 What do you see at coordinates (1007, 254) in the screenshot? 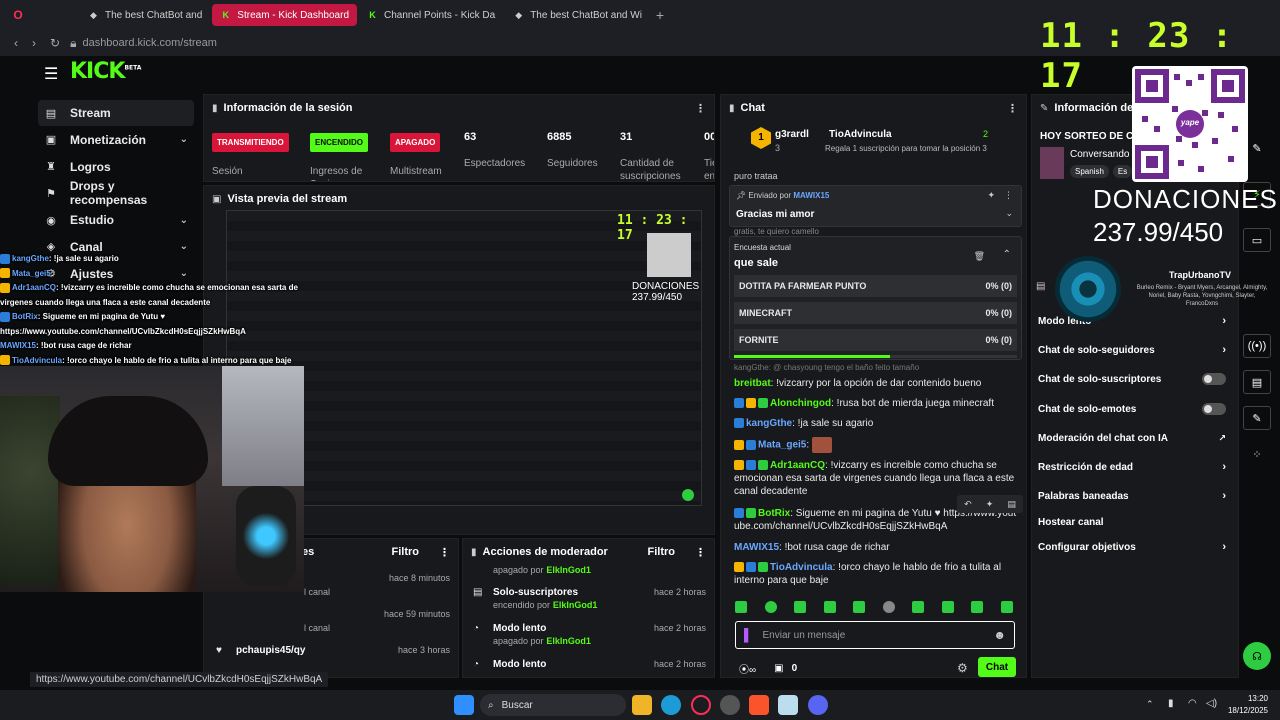
I see `chevron-up-icon: ⌃` at bounding box center [1007, 254].